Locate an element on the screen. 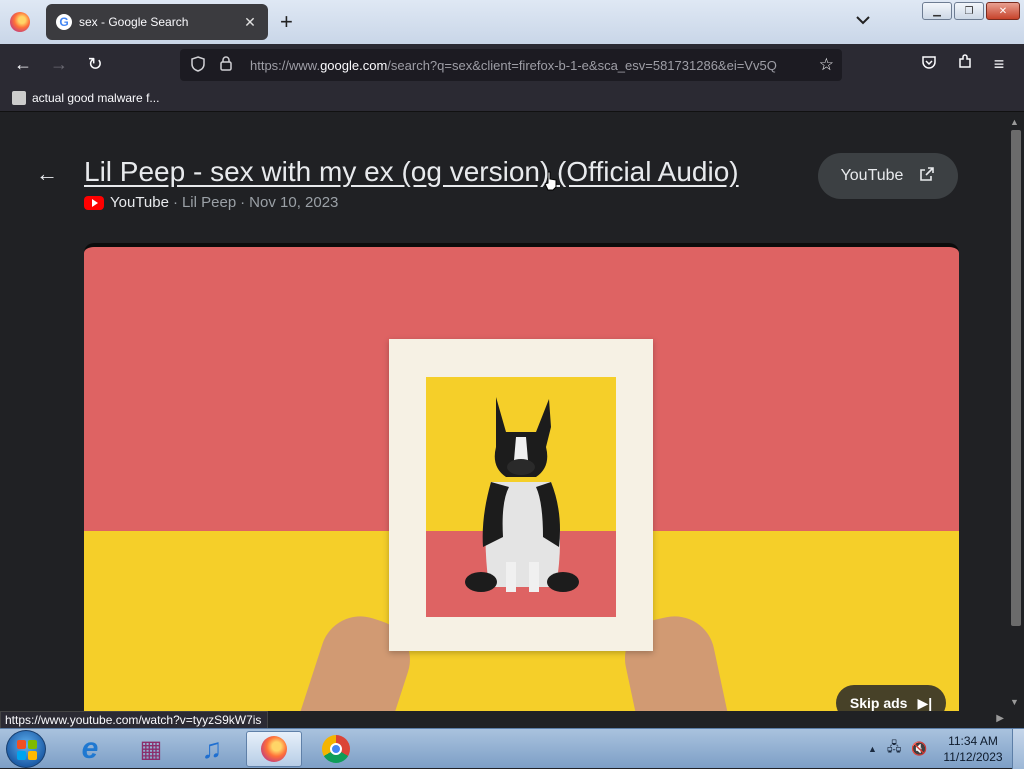 Image resolution: width=1024 pixels, height=769 pixels. new-tab-button: + is located at coordinates (286, 22).